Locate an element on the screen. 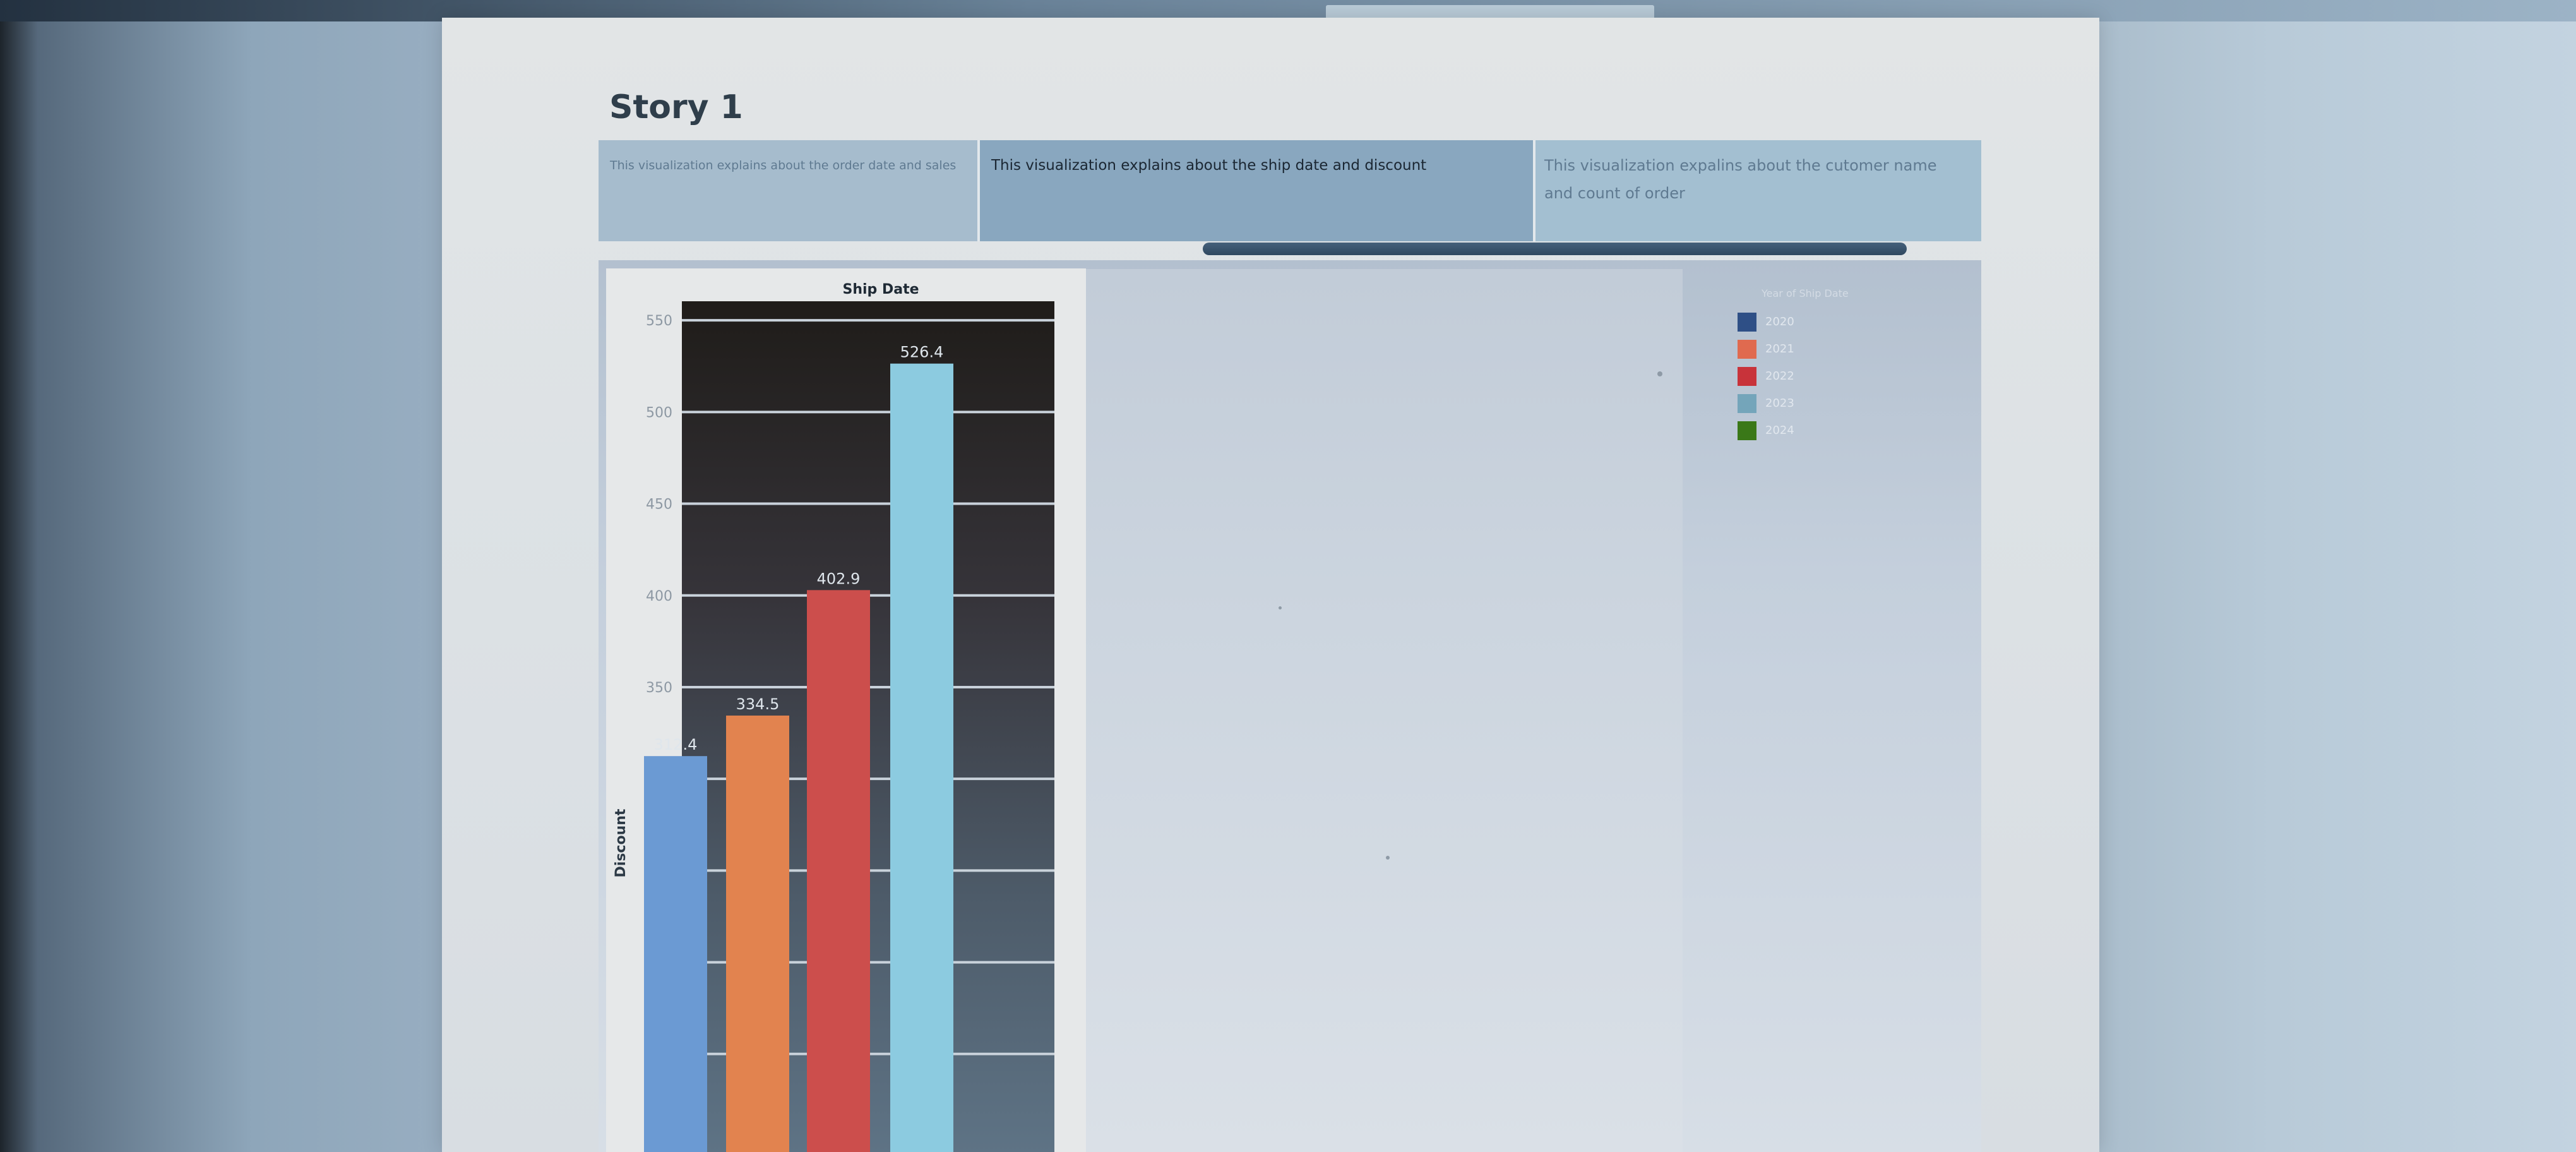 This screenshot has height=1152, width=2576. toolbar-icons: ˜ ˜ ˜ is located at coordinates (95, 4).